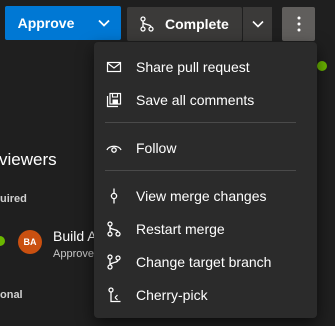  Describe the element at coordinates (114, 100) in the screenshot. I see `save-all-icon` at that location.